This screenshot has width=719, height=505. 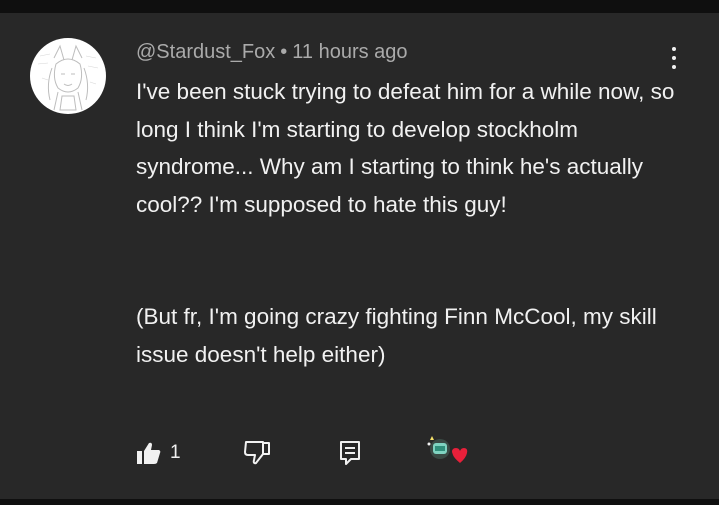 I want to click on thumbs-down-icon, so click(x=257, y=453).